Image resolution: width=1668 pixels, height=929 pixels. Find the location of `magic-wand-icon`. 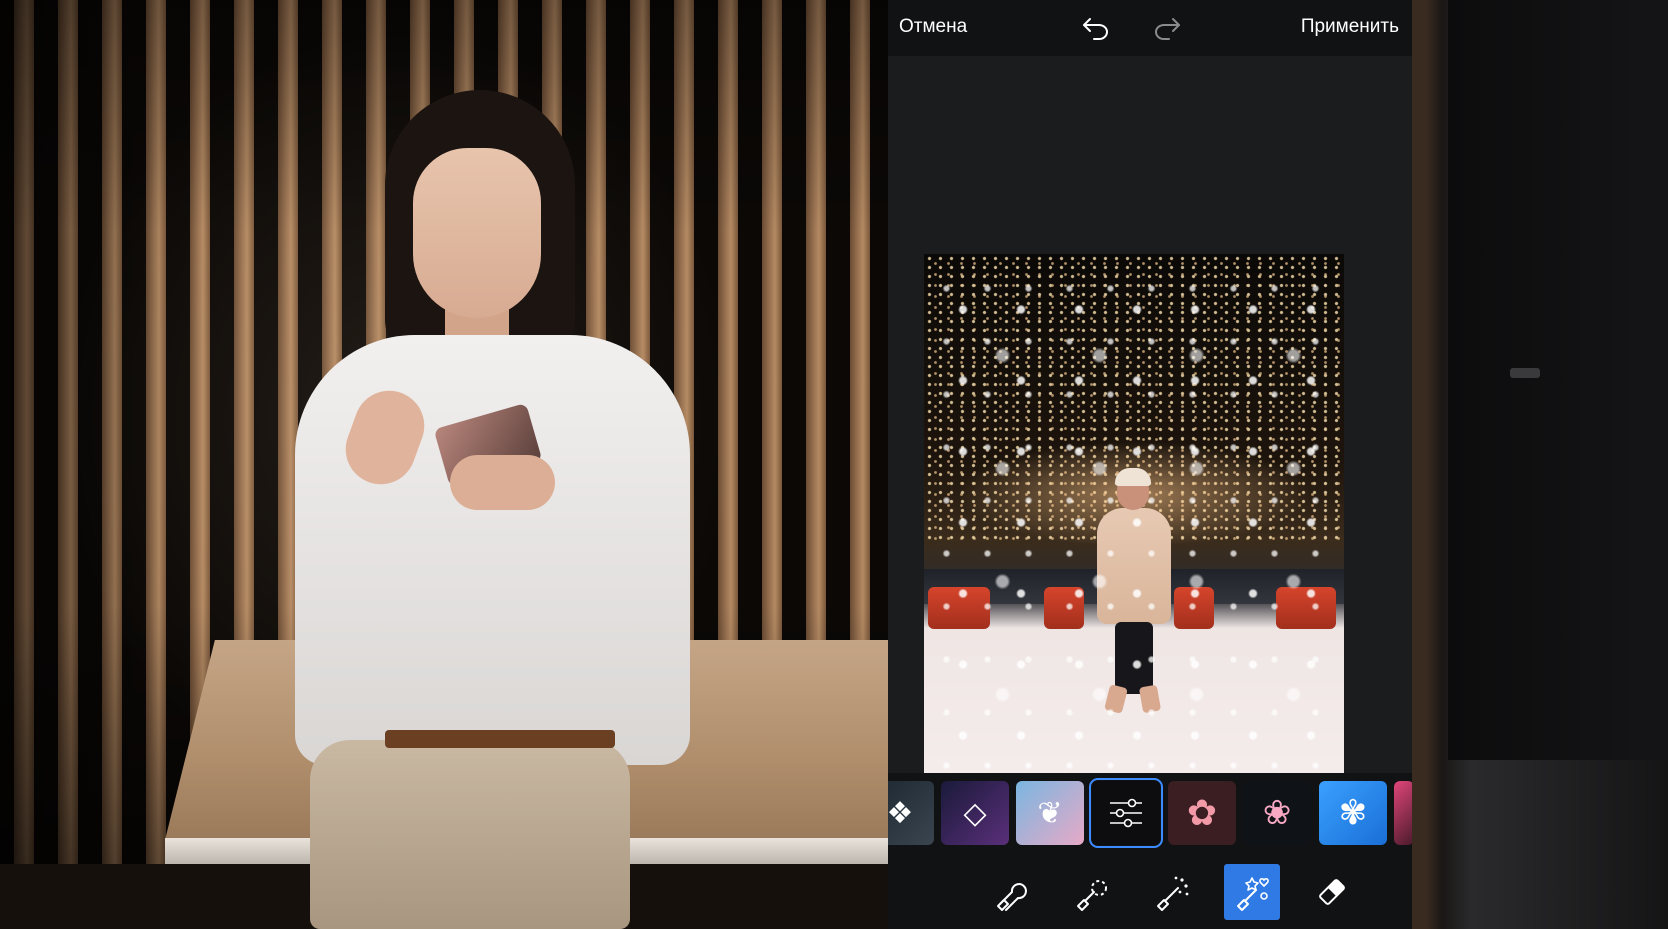

magic-wand-icon is located at coordinates (1173, 893).